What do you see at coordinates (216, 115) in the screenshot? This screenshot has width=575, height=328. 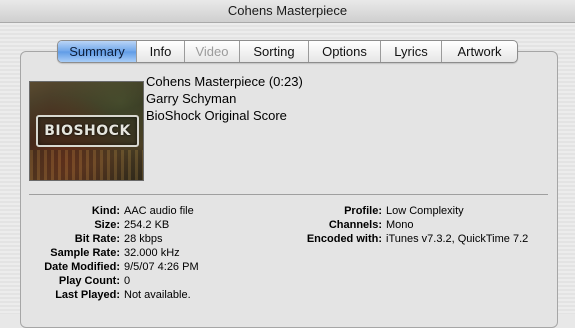 I see `track-album: BioShock Original Score` at bounding box center [216, 115].